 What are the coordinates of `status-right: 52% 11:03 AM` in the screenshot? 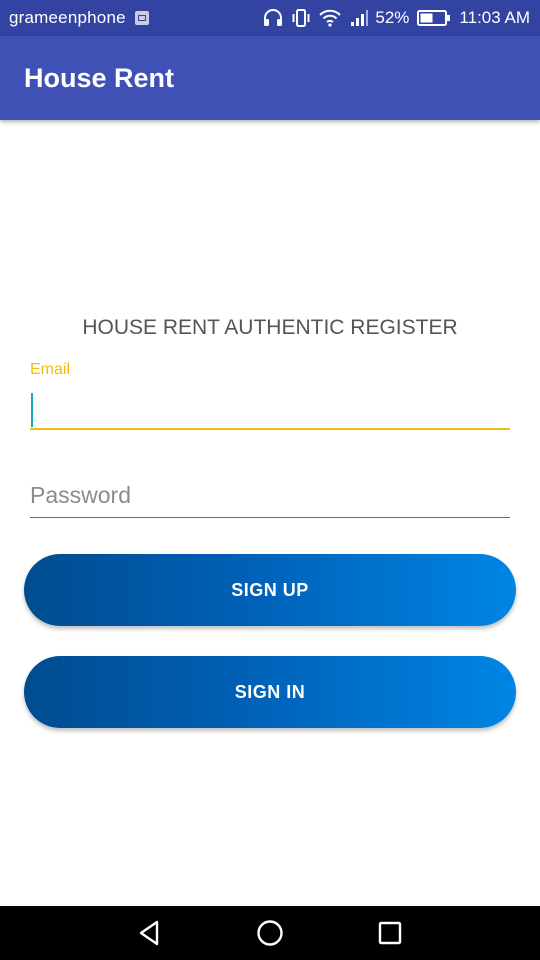 It's located at (392, 18).